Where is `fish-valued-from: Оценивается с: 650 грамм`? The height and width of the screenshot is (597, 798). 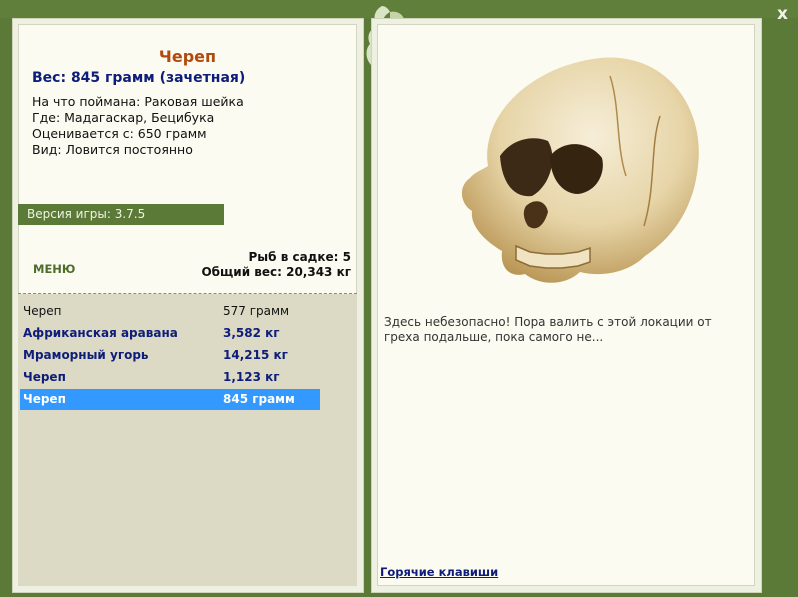
fish-valued-from: Оценивается с: 650 грамм is located at coordinates (119, 133).